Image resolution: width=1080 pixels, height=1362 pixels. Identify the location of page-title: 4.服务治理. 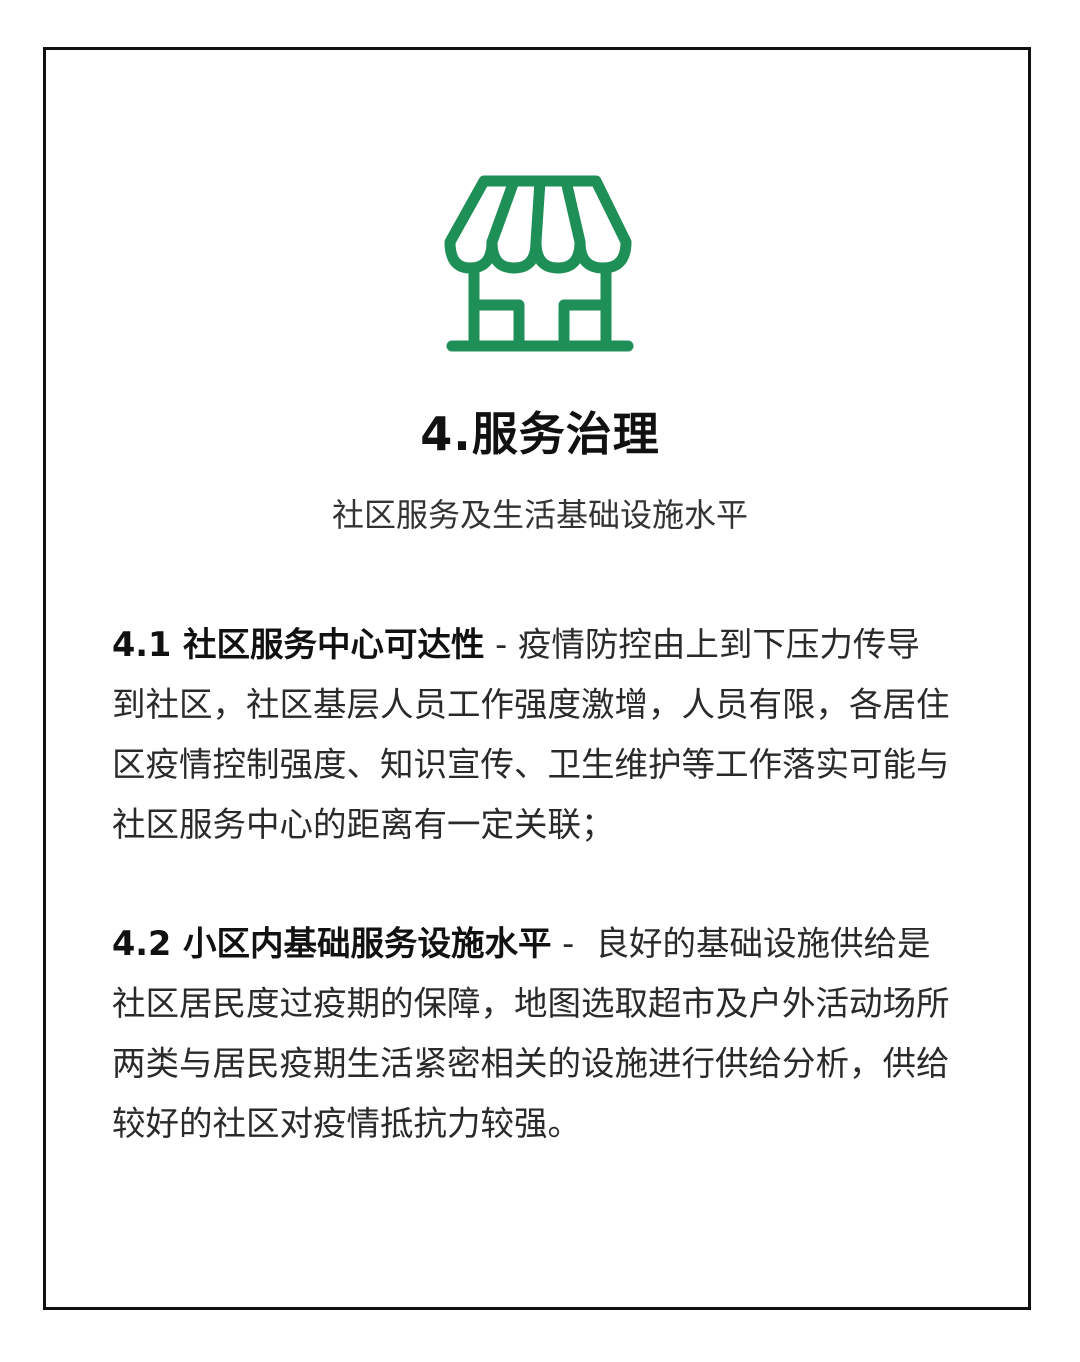
(540, 434).